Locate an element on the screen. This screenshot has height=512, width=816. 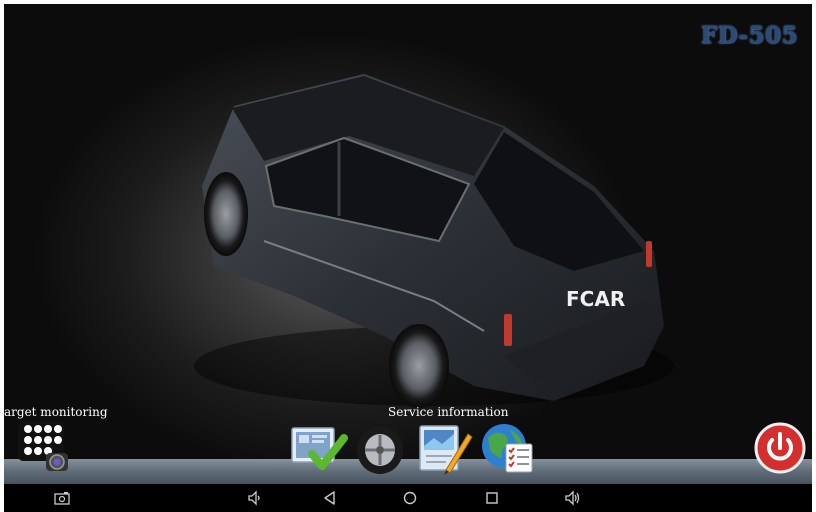
checklist-monitor-icon is located at coordinates (319, 450).